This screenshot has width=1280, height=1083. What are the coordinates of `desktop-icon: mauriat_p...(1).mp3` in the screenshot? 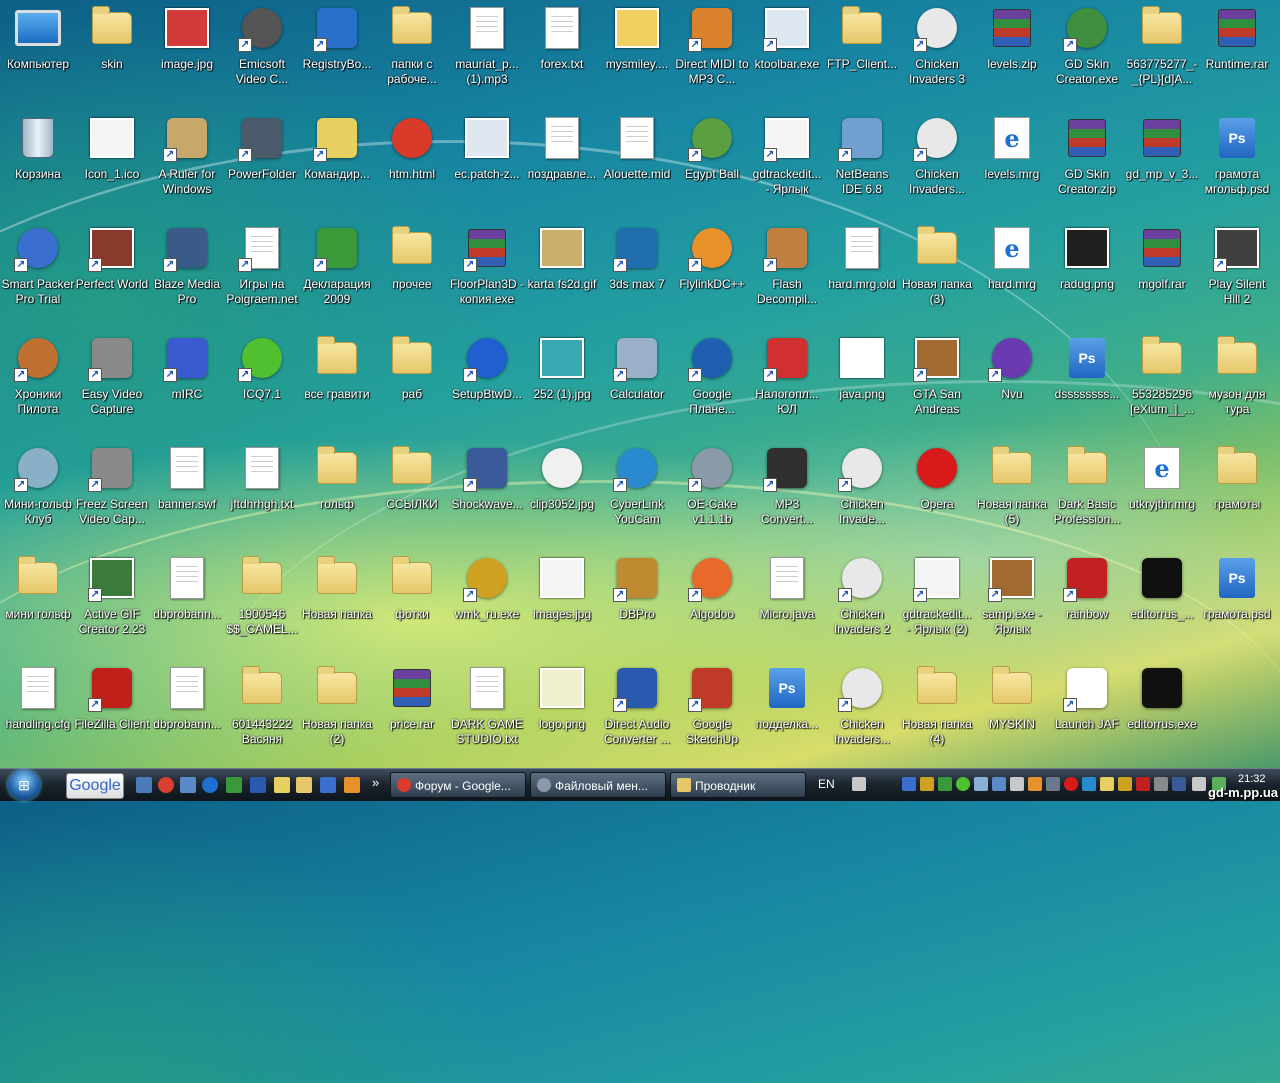 It's located at (487, 56).